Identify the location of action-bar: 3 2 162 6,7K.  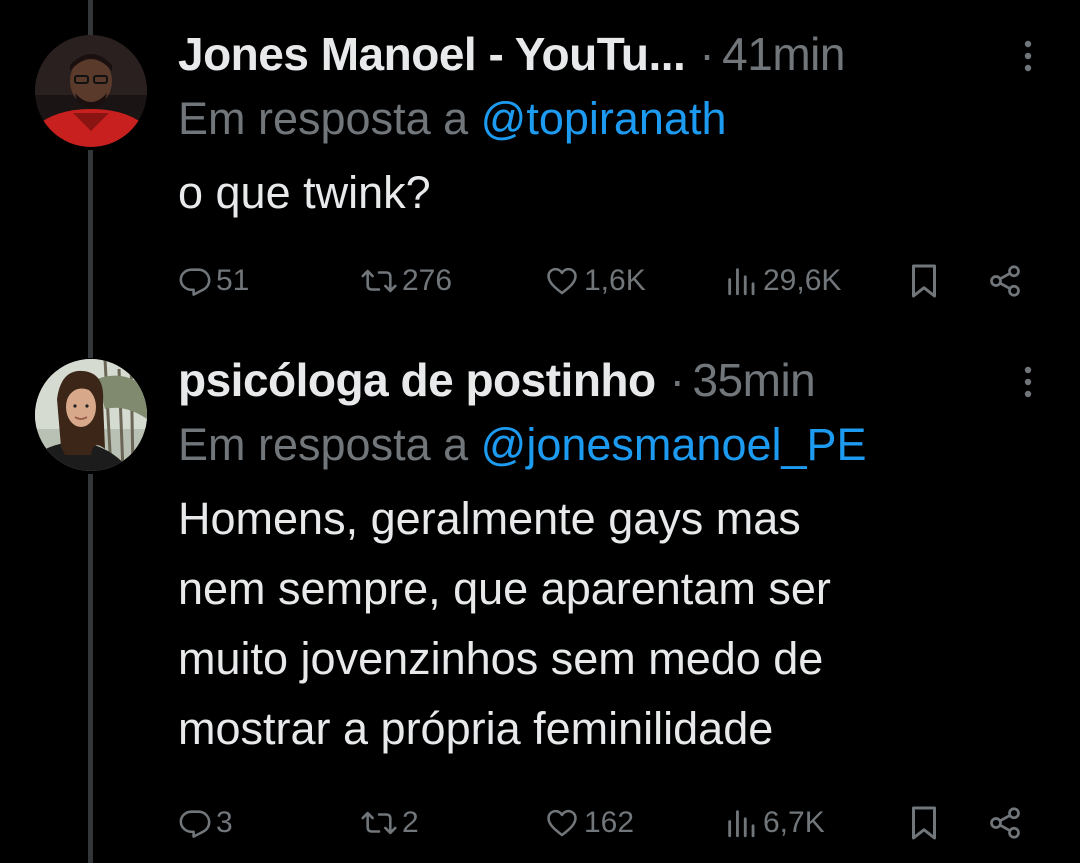
(618, 823).